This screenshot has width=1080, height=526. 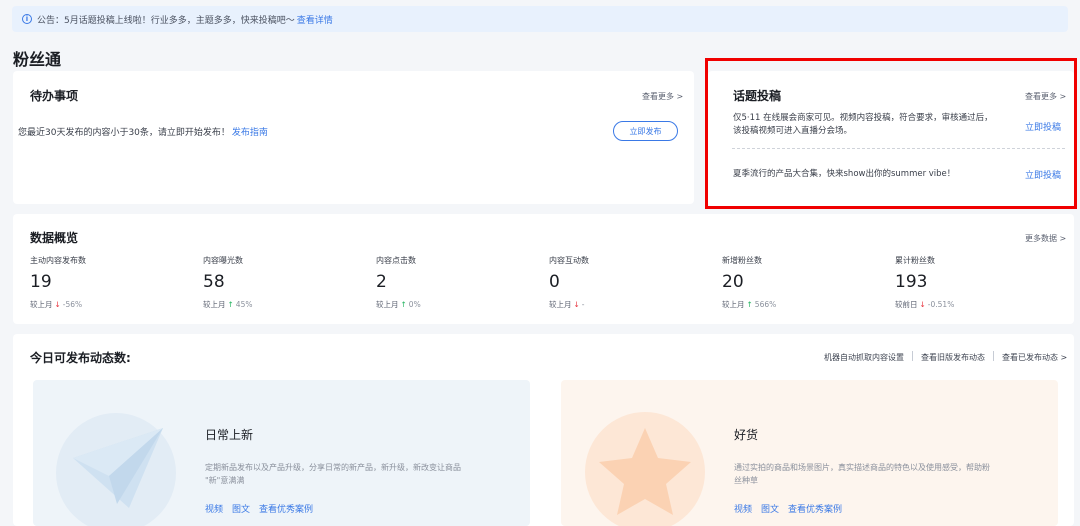 I want to click on panel-desc-line: 丝种草, so click(x=746, y=480).